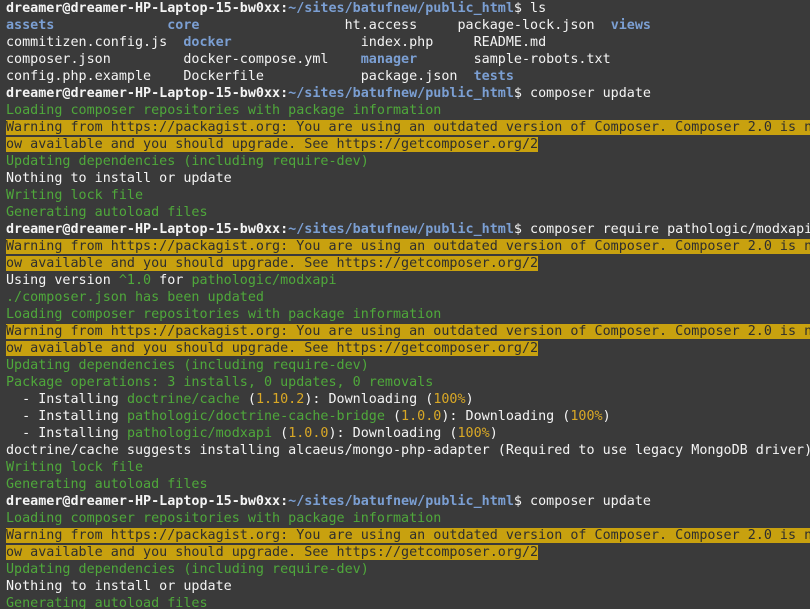  I want to click on directory-entry: assets, so click(30, 25).